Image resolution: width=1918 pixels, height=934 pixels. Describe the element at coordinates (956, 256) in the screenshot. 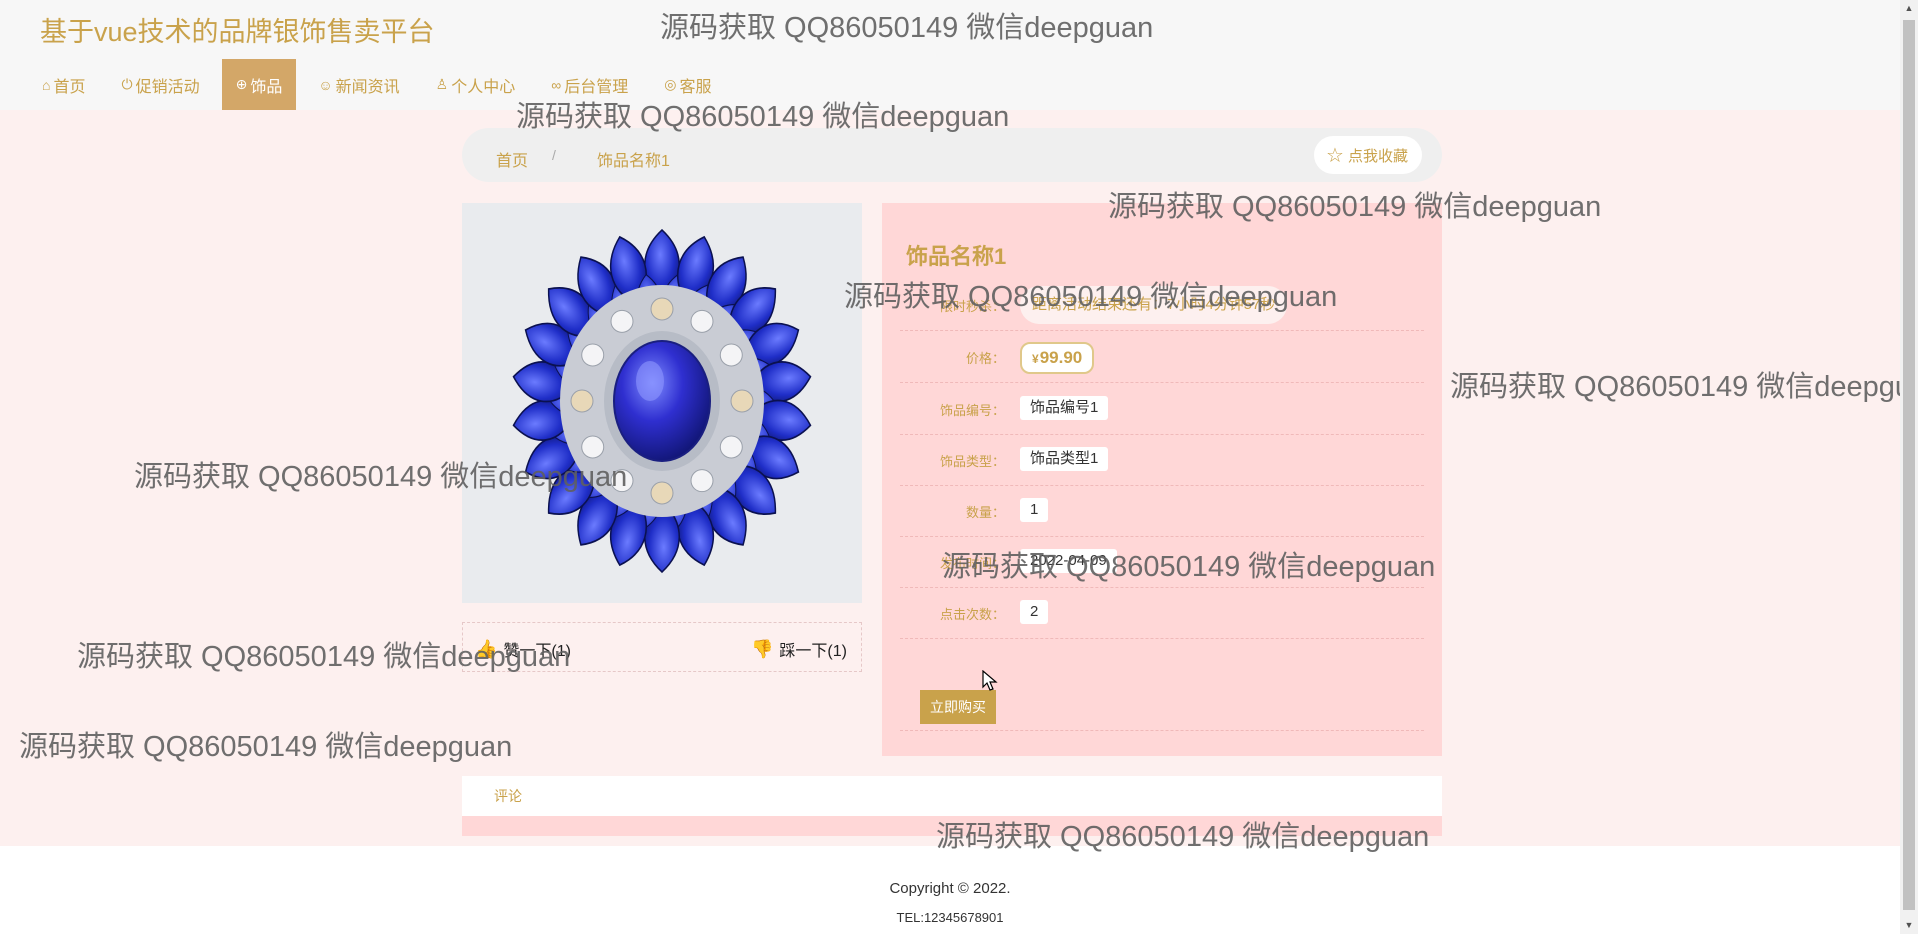

I see `product-name: 饰品名称1` at that location.